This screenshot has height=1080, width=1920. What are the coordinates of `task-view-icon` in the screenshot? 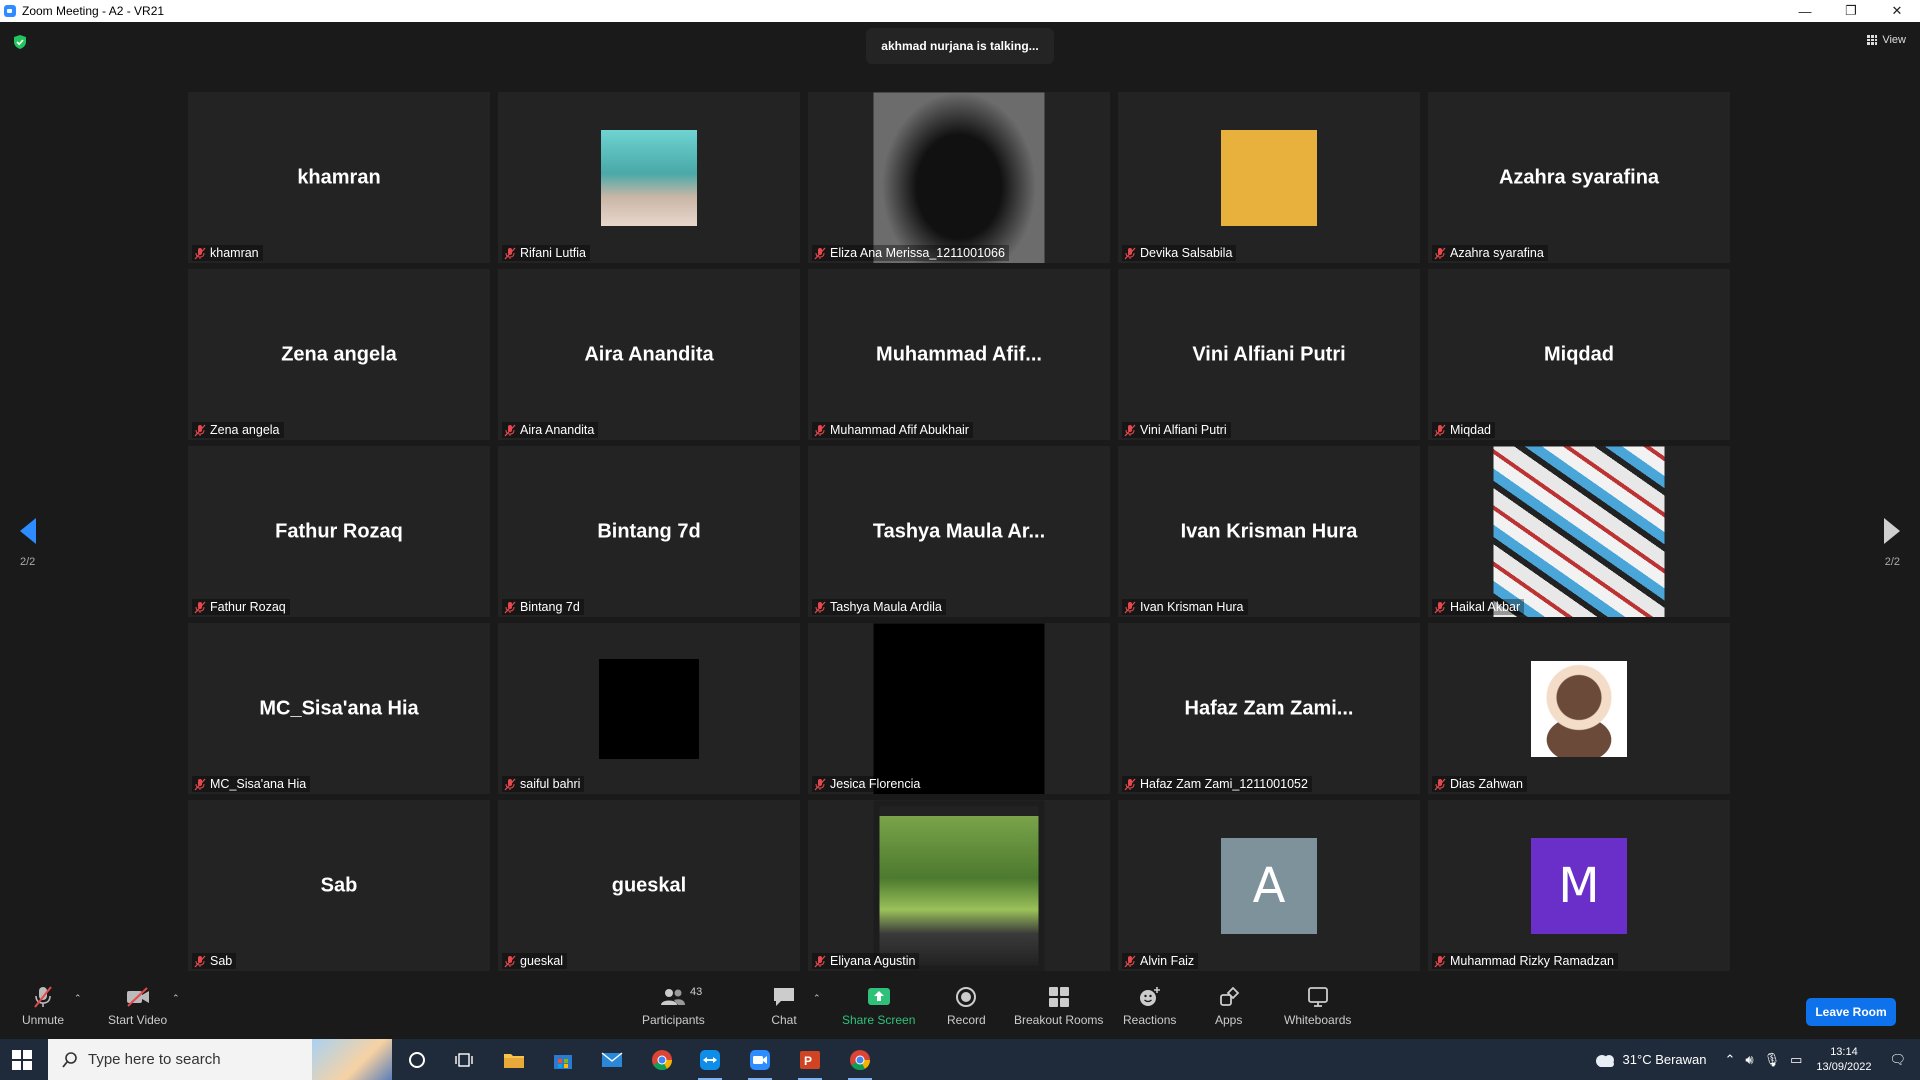 It's located at (464, 1060).